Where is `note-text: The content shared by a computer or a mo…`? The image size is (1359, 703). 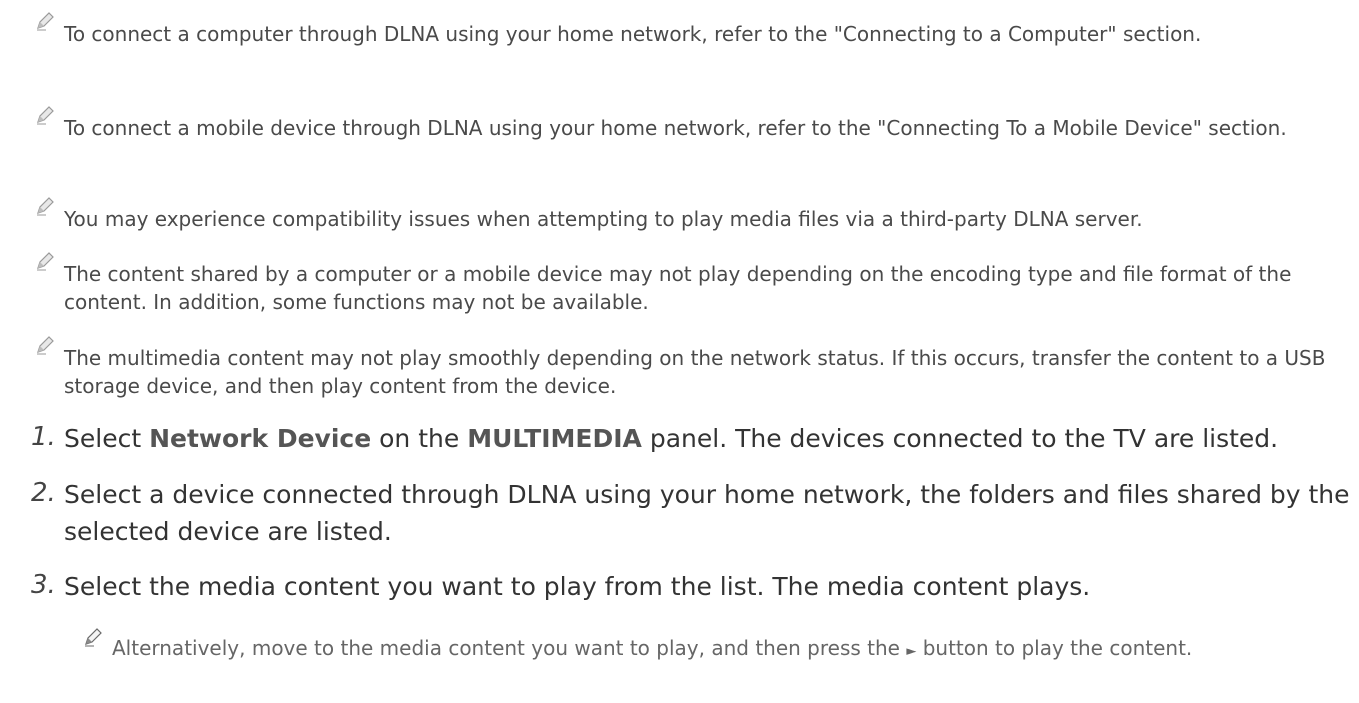 note-text: The content shared by a computer or a mo… is located at coordinates (678, 288).